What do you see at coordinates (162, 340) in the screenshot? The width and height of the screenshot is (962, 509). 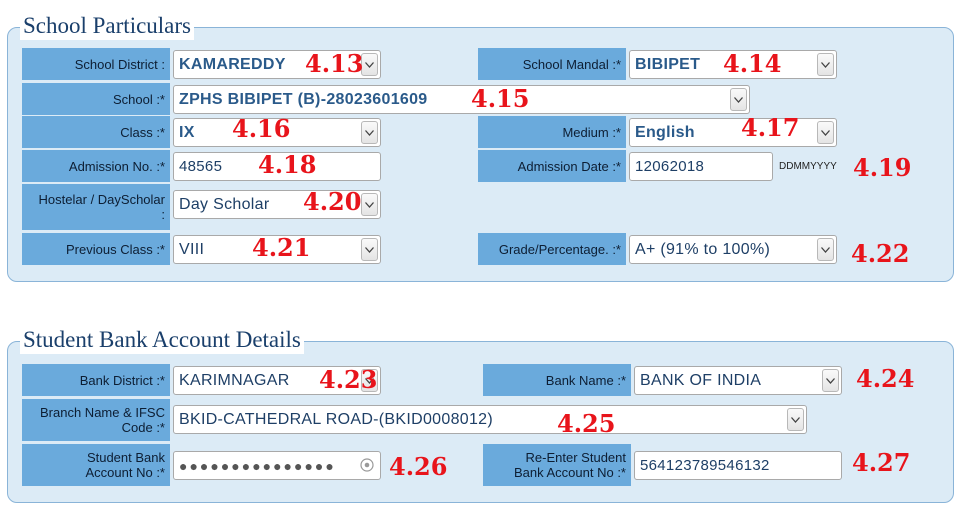 I see `section-title: Student Bank Account Details` at bounding box center [162, 340].